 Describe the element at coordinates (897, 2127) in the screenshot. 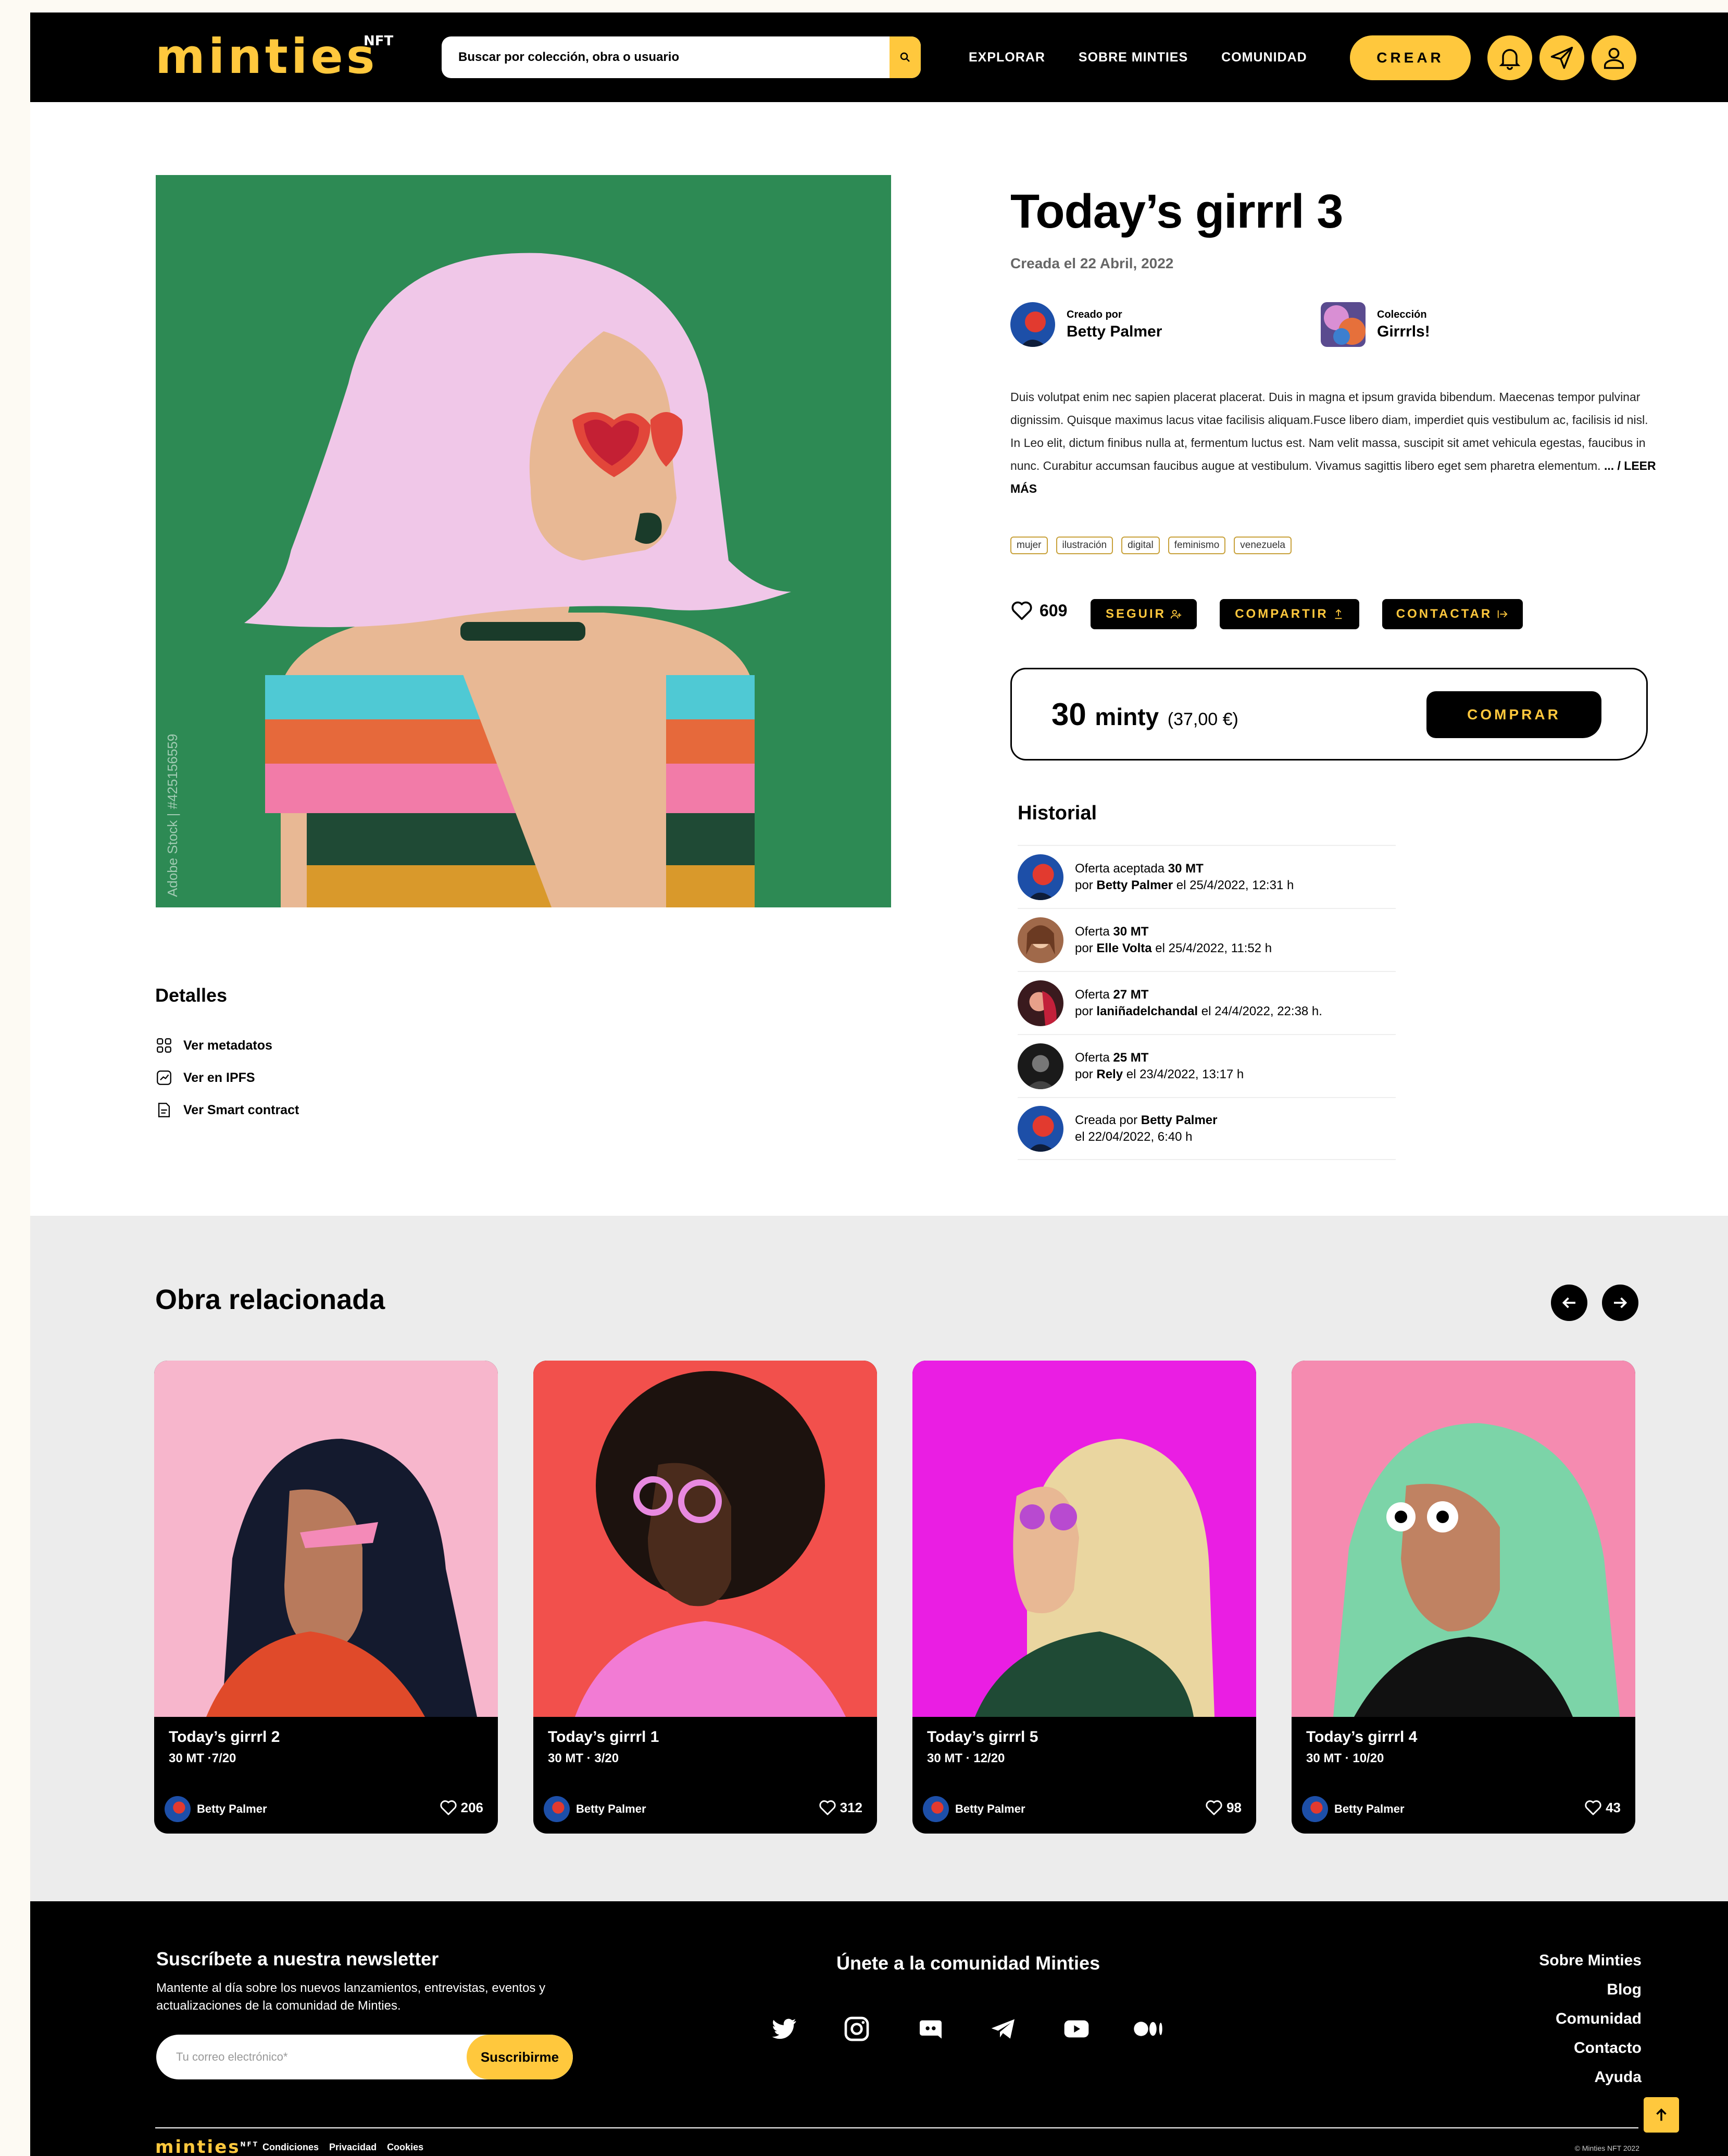

I see `footer-divider` at that location.